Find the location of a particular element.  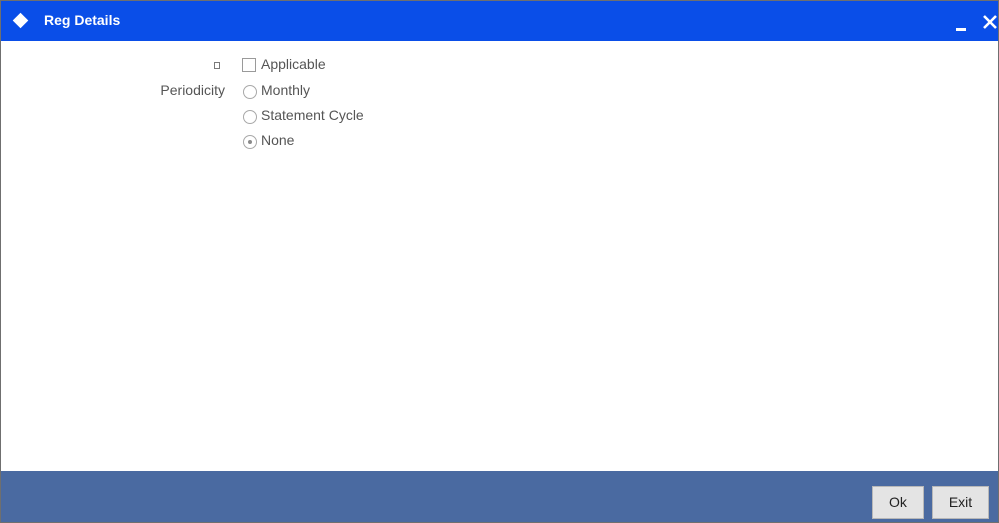

field-marker is located at coordinates (217, 65).